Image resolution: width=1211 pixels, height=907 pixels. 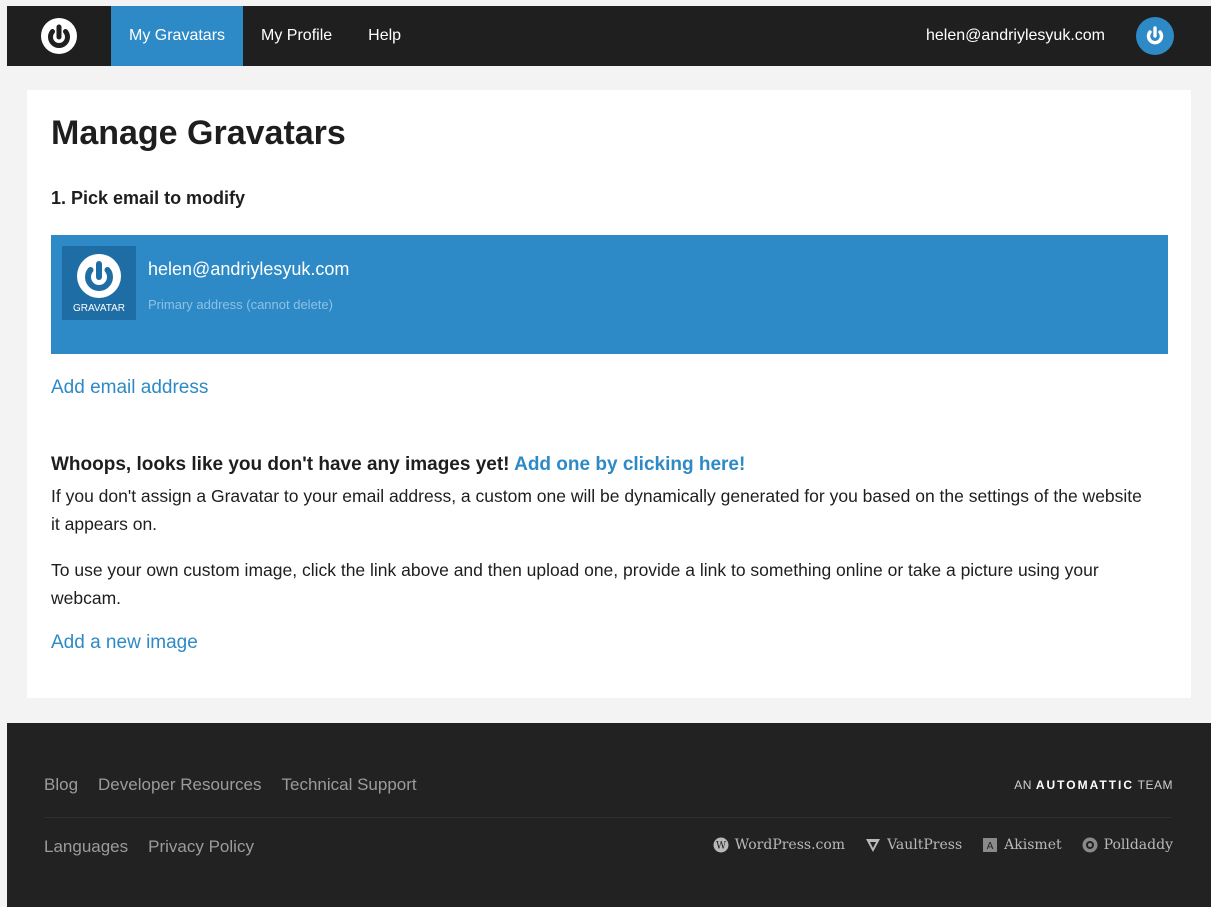 I want to click on user-avatar, so click(x=1155, y=36).